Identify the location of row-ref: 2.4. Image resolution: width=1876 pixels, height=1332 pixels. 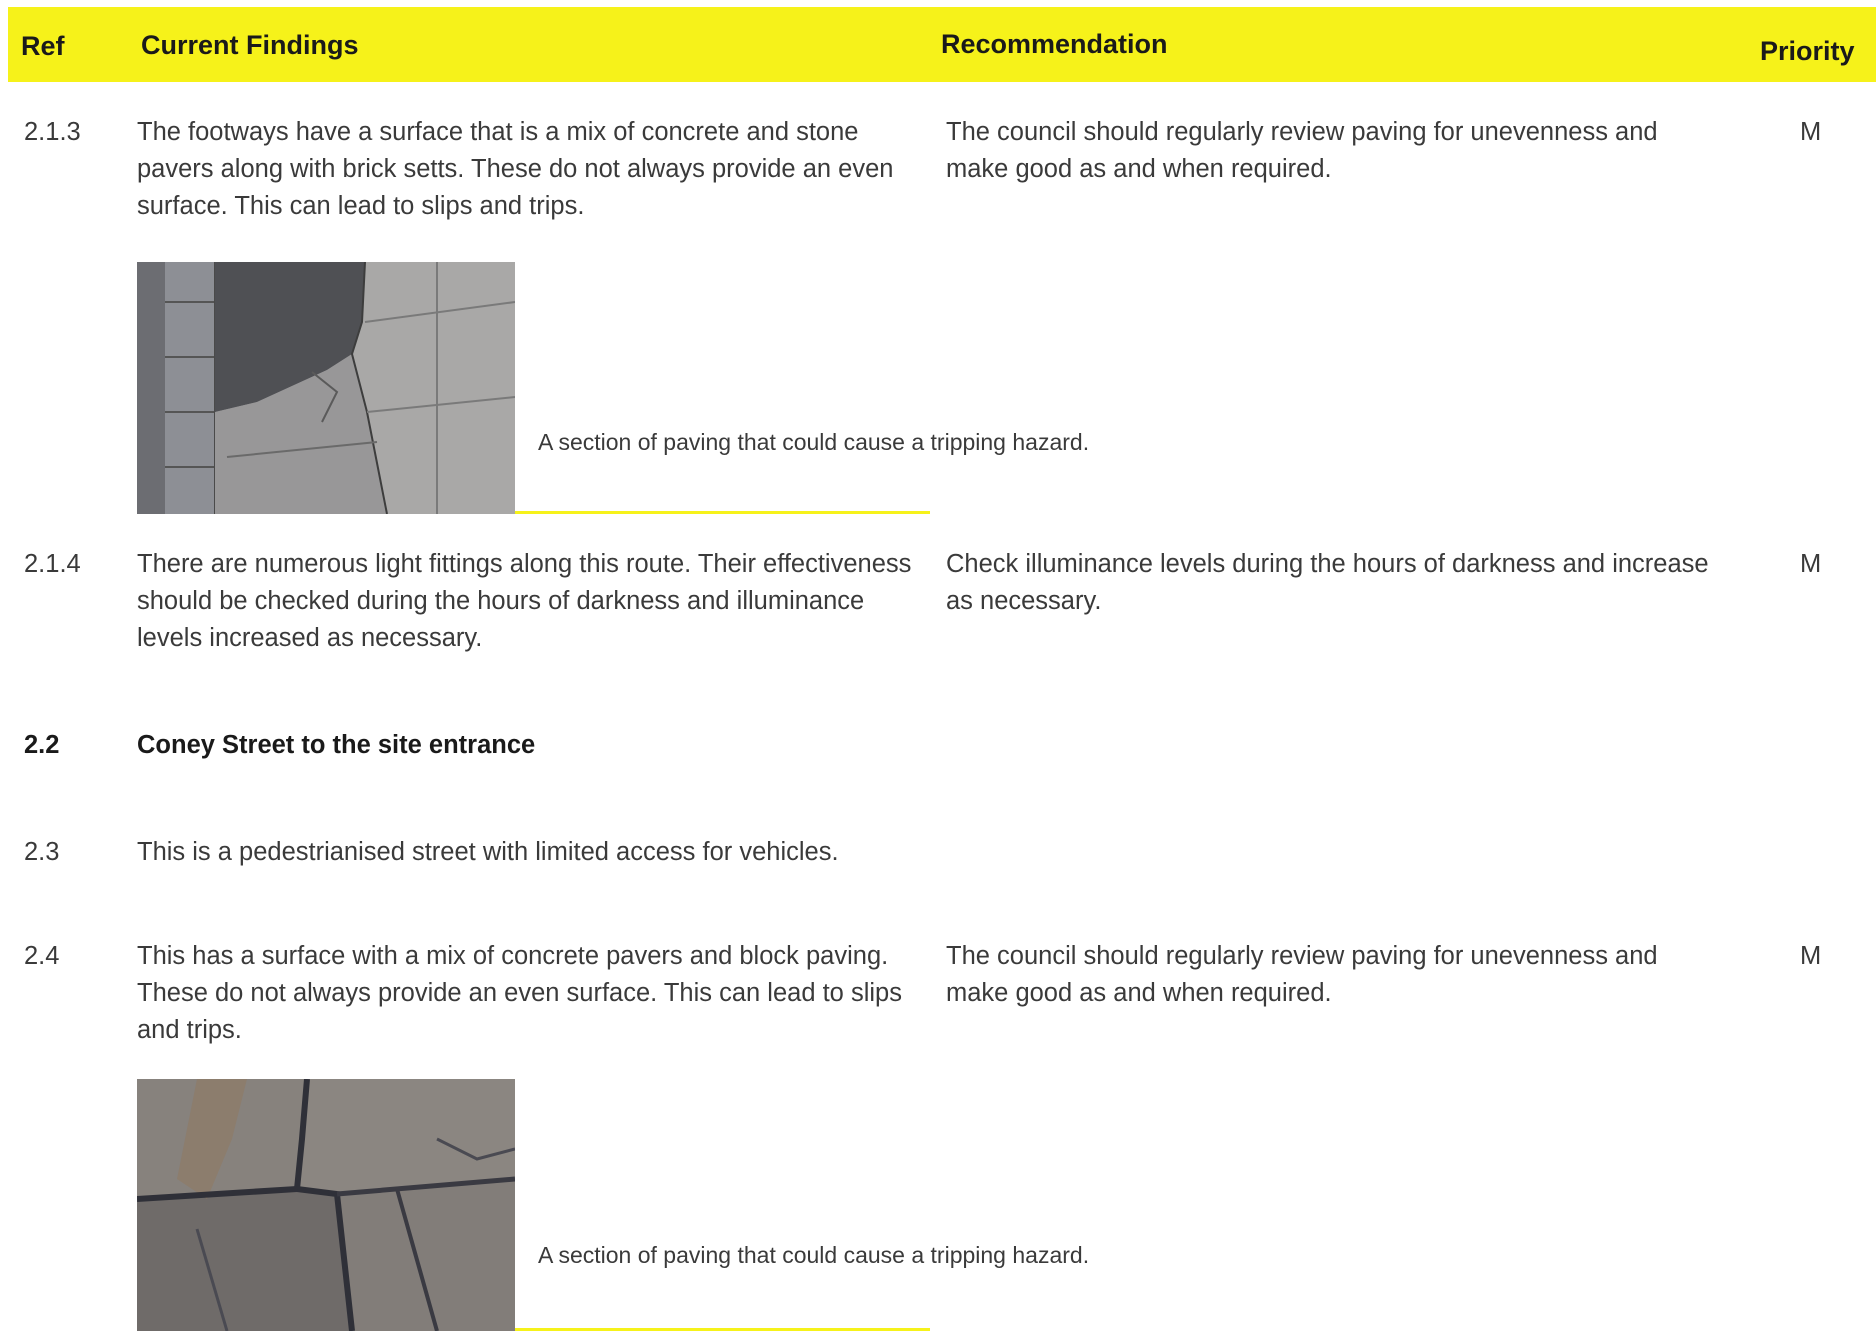
(42, 956).